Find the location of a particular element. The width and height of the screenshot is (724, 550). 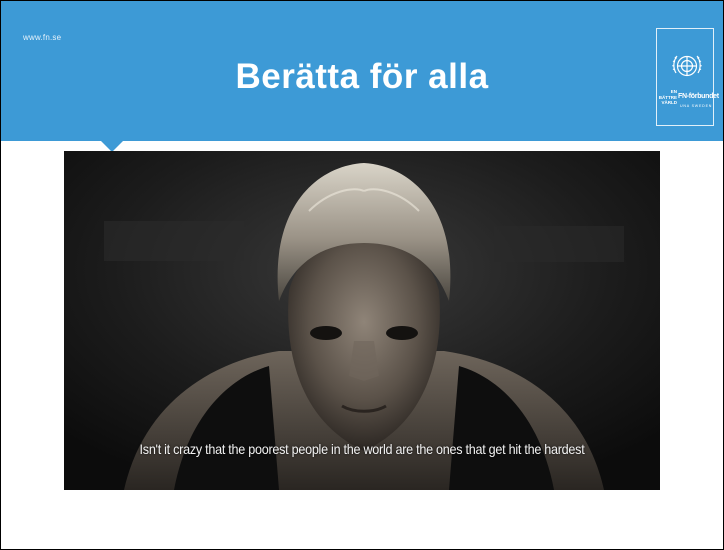

logo-sub-text: UNA SWEDEN is located at coordinates (696, 106).